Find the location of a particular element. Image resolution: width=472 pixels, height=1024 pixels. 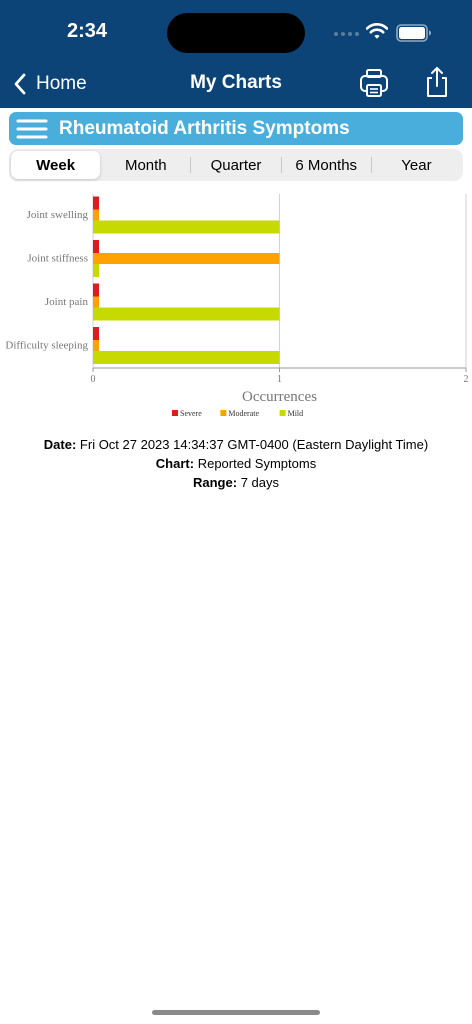

home-indicator is located at coordinates (236, 1012).